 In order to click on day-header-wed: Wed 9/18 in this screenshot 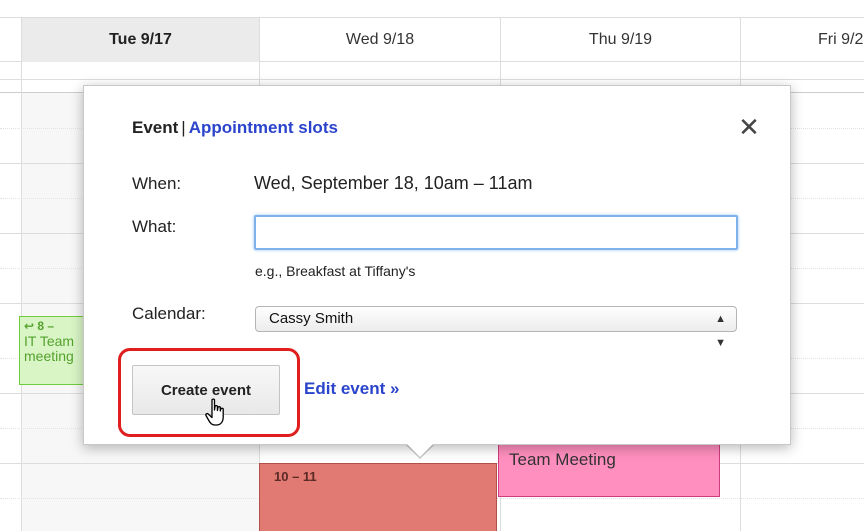, I will do `click(379, 40)`.